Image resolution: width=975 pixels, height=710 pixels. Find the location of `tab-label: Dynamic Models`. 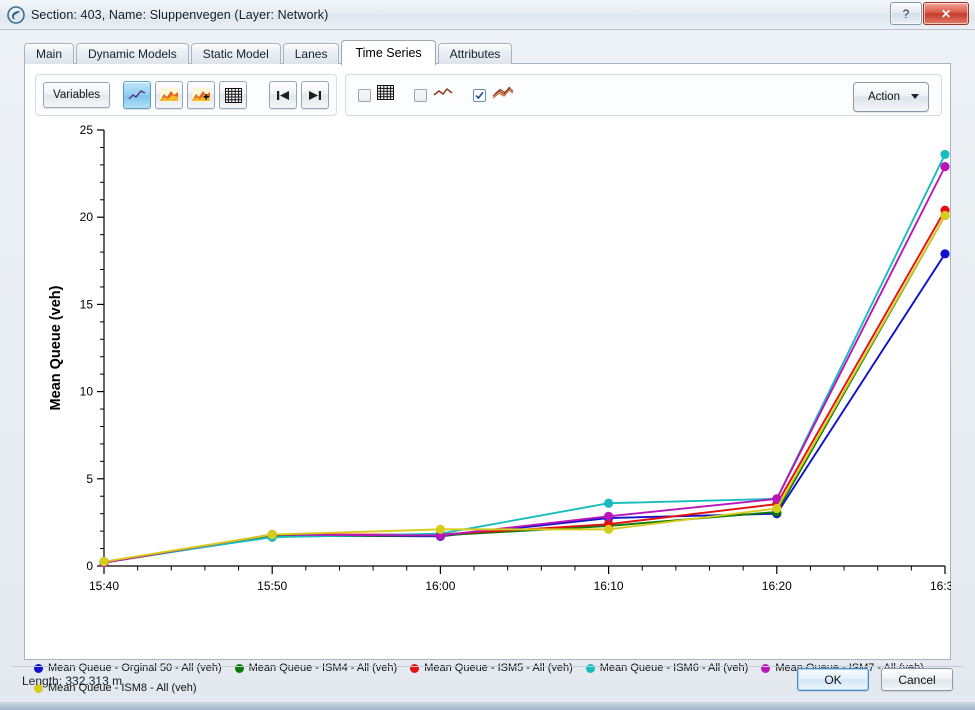

tab-label: Dynamic Models is located at coordinates (132, 54).